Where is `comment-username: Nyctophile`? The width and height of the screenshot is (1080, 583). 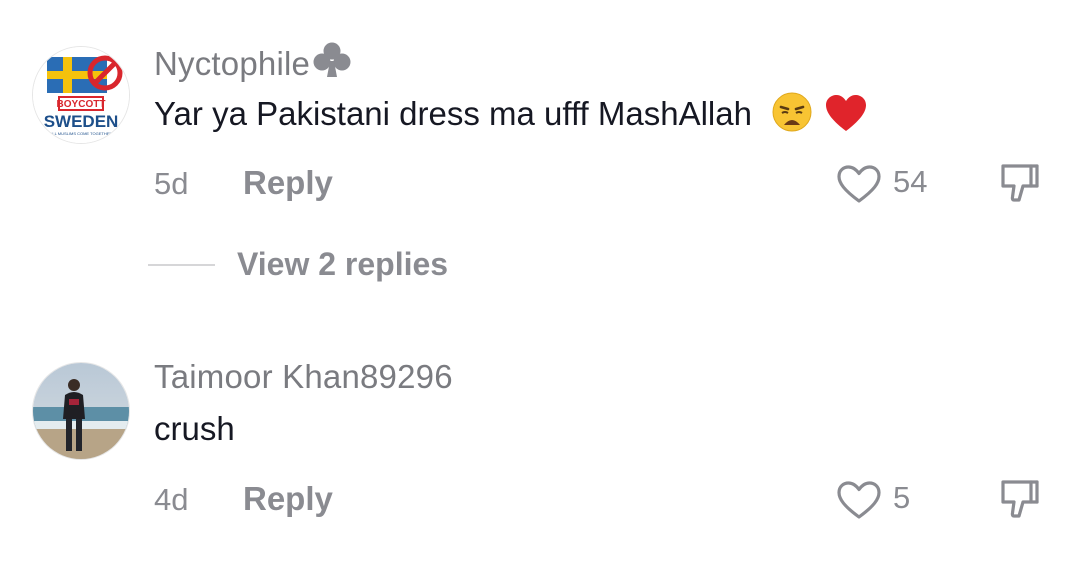
comment-username: Nyctophile is located at coordinates (253, 62).